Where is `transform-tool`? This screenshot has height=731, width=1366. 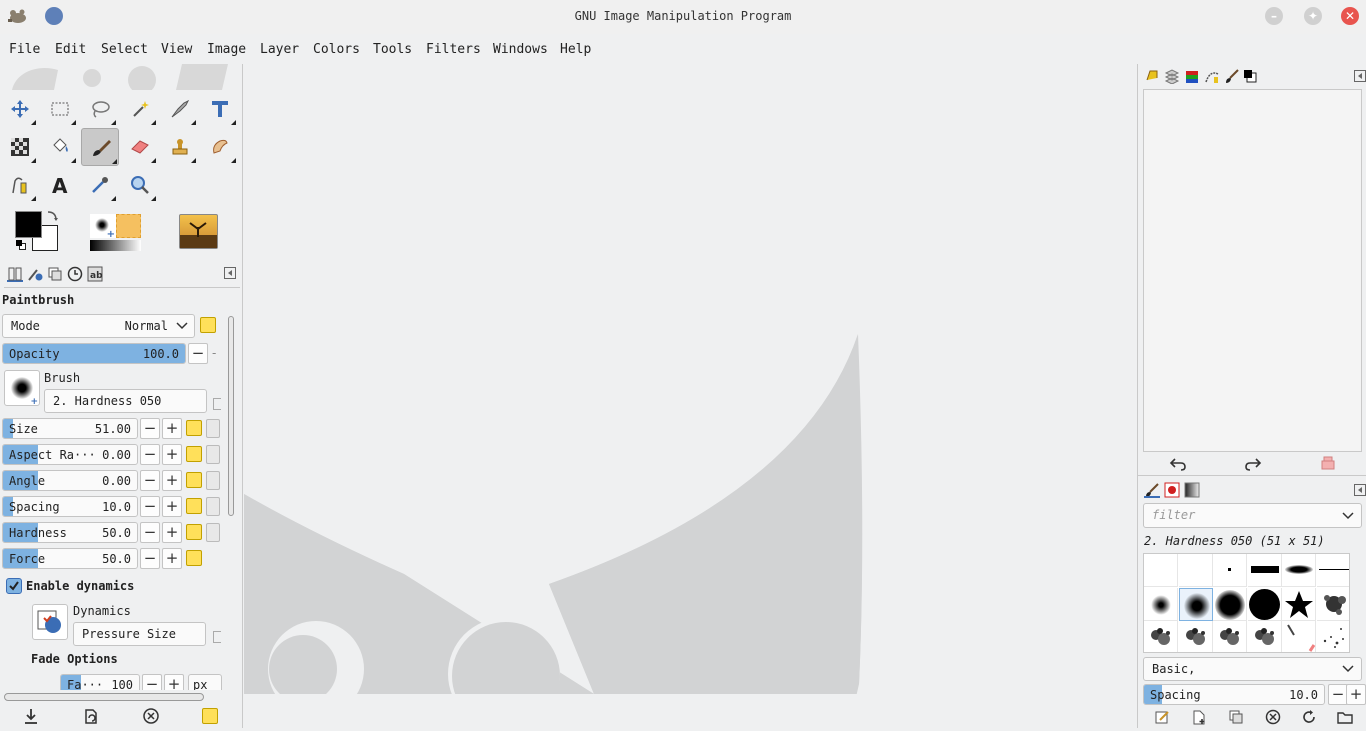 transform-tool is located at coordinates (220, 109).